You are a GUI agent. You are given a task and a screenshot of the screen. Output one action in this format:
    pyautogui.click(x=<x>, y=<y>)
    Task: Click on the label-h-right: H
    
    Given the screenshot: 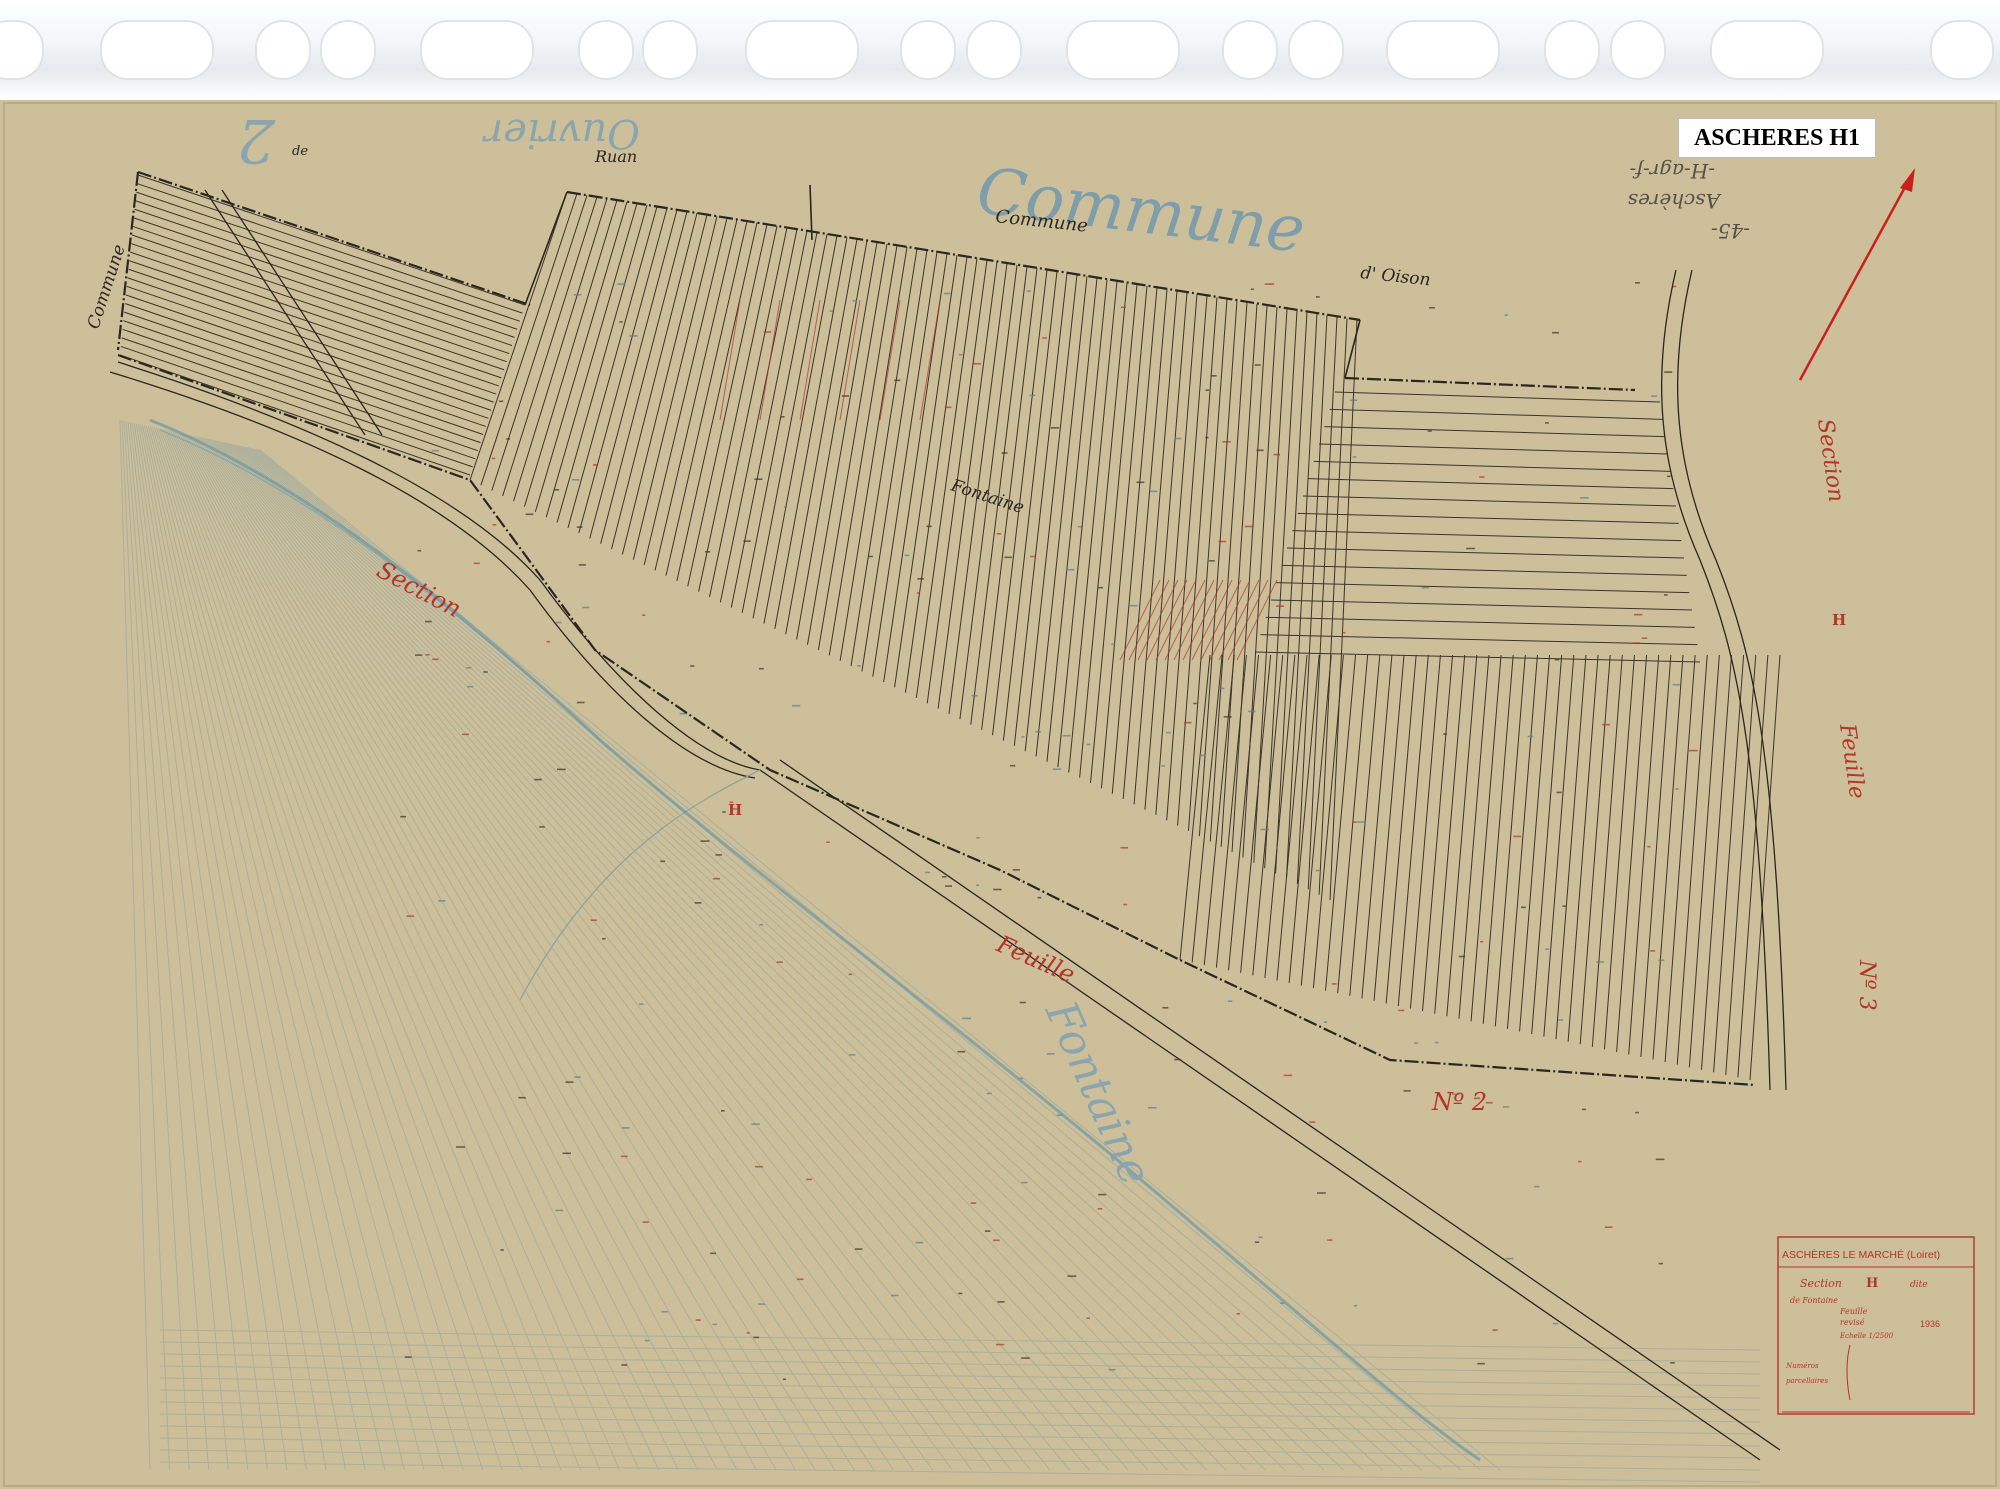 What is the action you would take?
    pyautogui.click(x=1839, y=620)
    